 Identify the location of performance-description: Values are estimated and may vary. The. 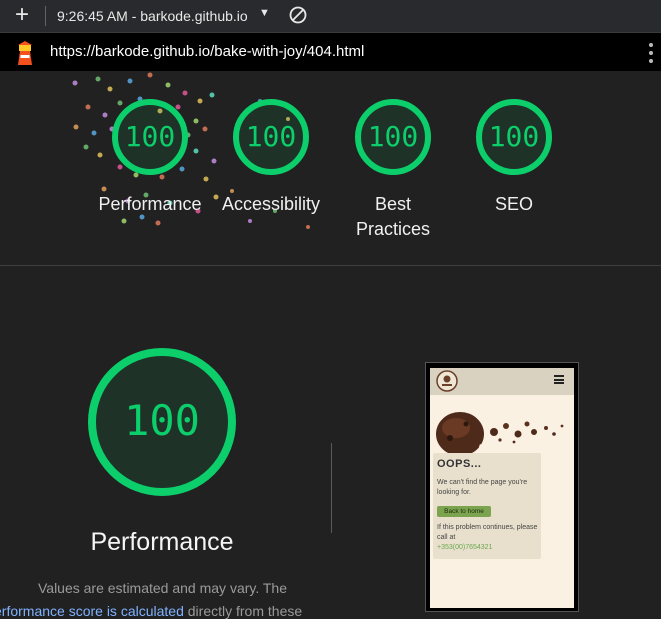
(162, 588).